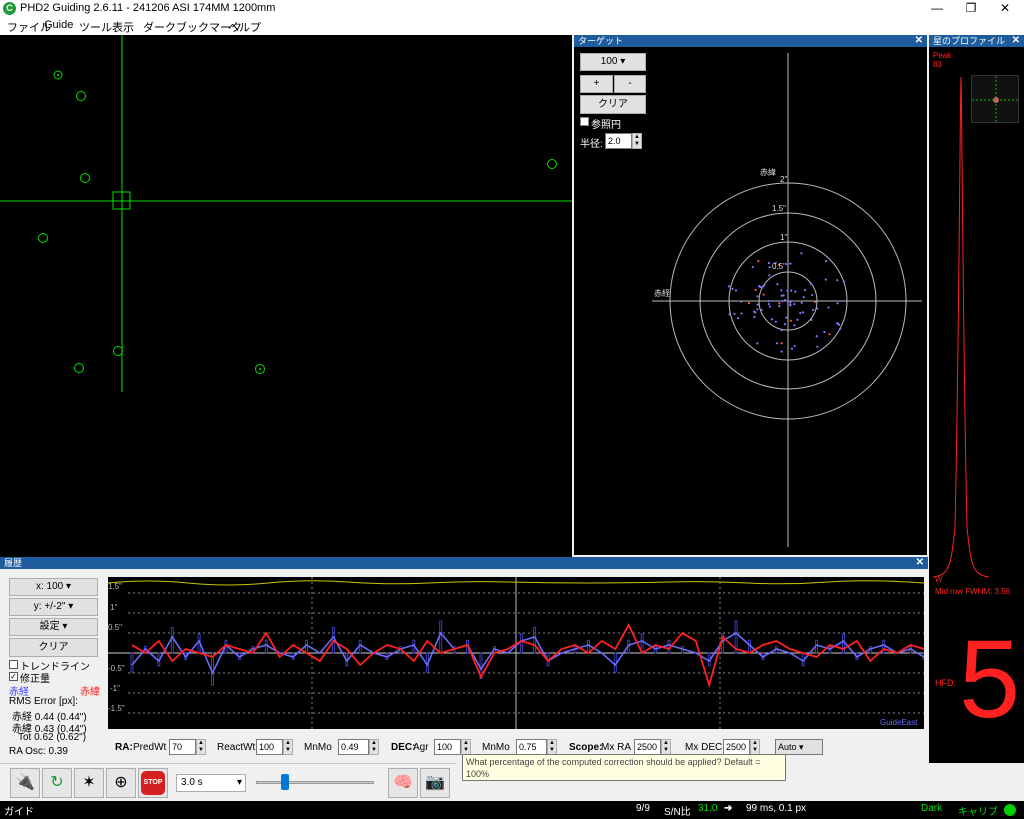 The width and height of the screenshot is (1024, 819). What do you see at coordinates (403, 783) in the screenshot?
I see `brain-icon: 🧠` at bounding box center [403, 783].